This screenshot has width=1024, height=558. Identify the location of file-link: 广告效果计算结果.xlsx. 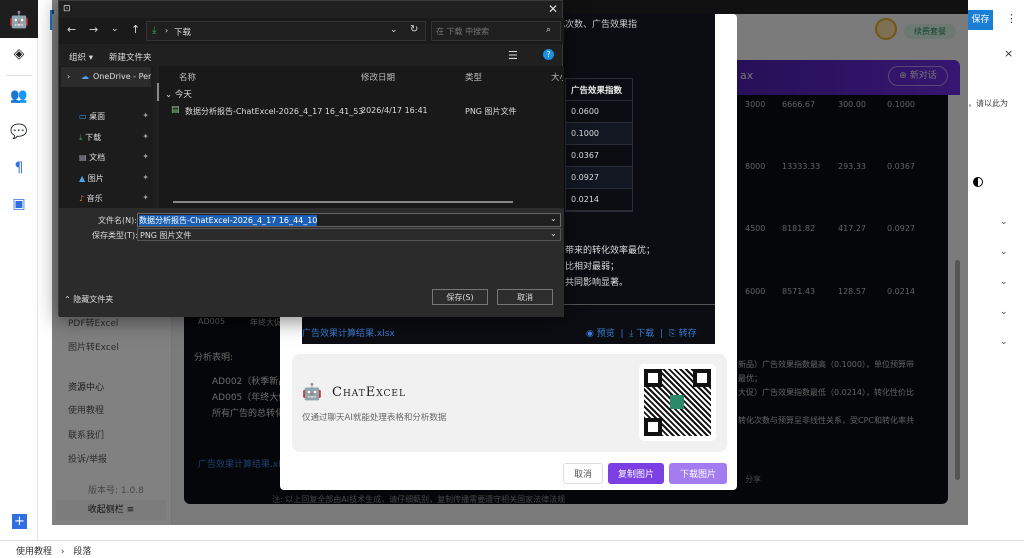
(348, 332).